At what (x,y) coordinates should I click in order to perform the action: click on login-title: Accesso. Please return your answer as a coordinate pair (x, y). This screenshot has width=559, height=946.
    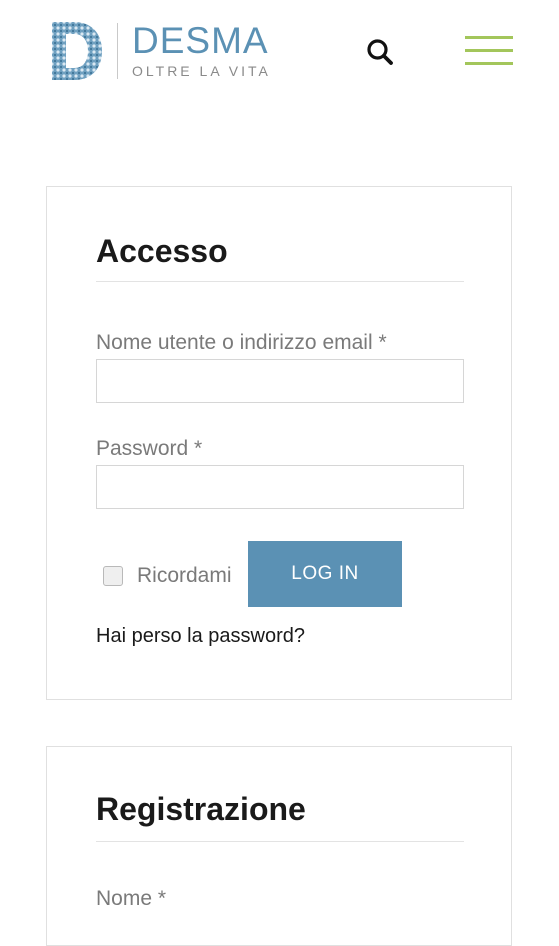
    Looking at the image, I should click on (162, 251).